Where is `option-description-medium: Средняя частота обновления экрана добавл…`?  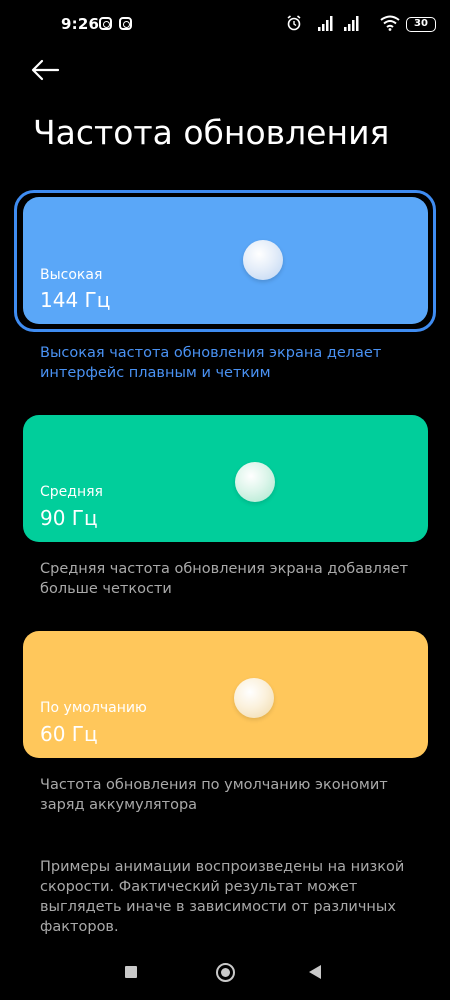
option-description-medium: Средняя частота обновления экрана добавл… is located at coordinates (224, 579).